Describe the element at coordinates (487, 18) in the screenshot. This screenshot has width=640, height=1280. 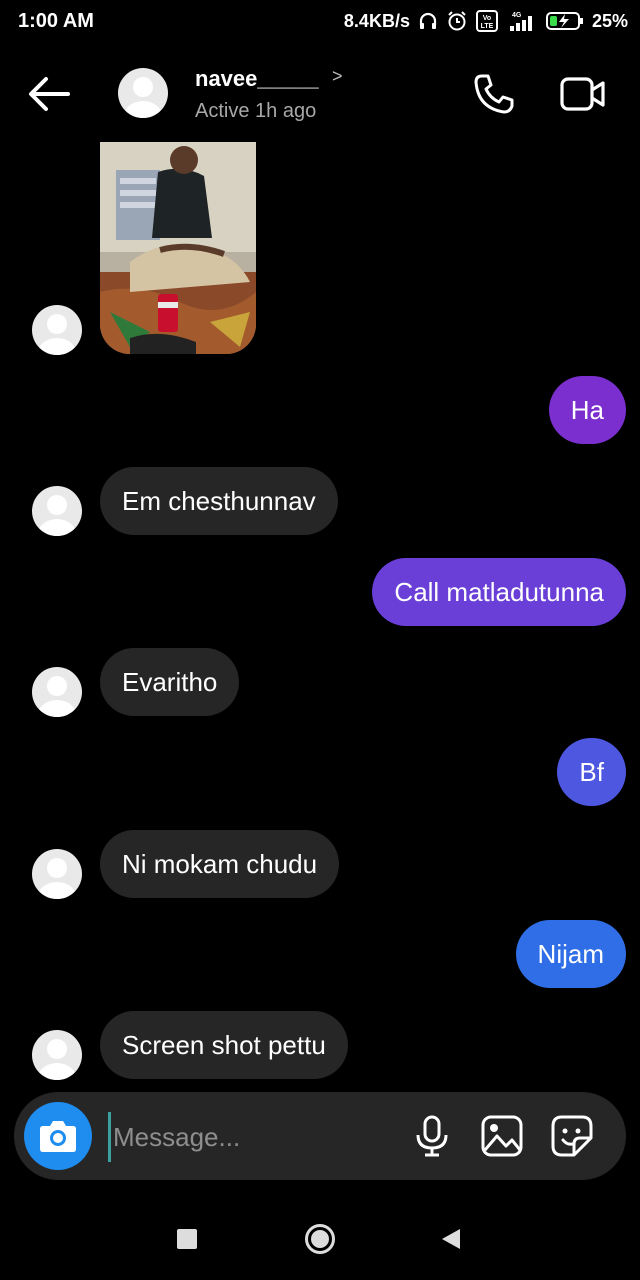
I see `svg-text: Vo` at that location.